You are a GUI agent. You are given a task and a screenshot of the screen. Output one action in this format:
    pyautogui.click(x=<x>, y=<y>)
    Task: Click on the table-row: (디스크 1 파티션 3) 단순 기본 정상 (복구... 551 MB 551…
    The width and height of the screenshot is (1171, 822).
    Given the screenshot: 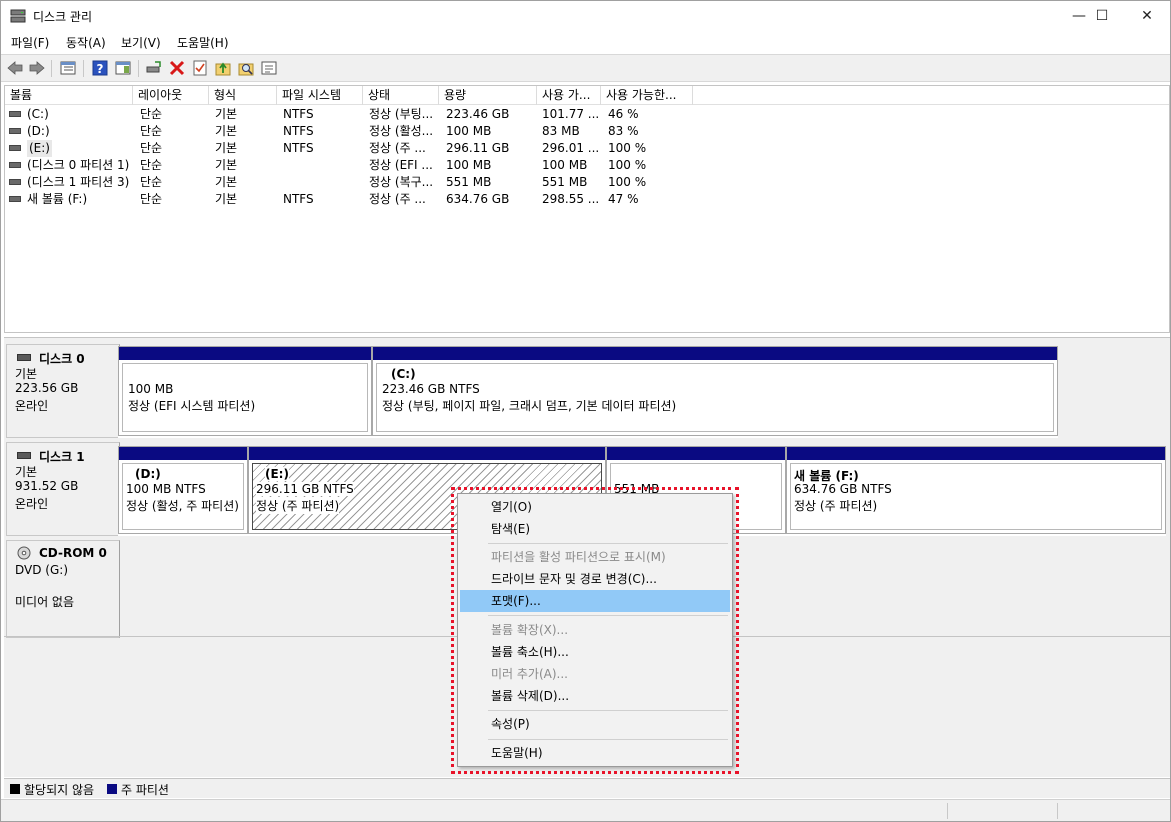 What is the action you would take?
    pyautogui.click(x=587, y=182)
    